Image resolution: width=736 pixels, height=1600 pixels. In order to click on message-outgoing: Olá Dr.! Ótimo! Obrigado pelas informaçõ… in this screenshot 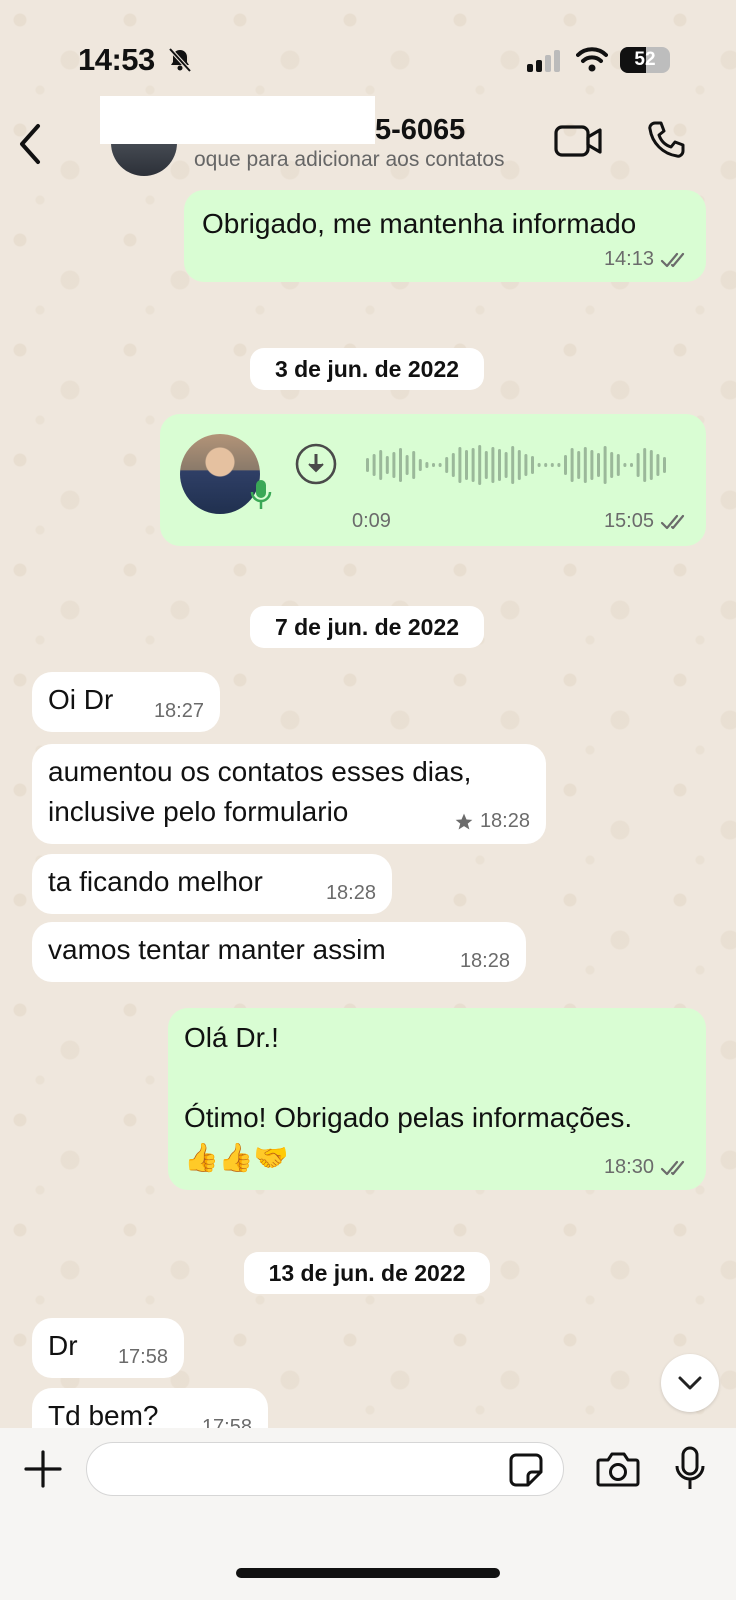, I will do `click(437, 1099)`.